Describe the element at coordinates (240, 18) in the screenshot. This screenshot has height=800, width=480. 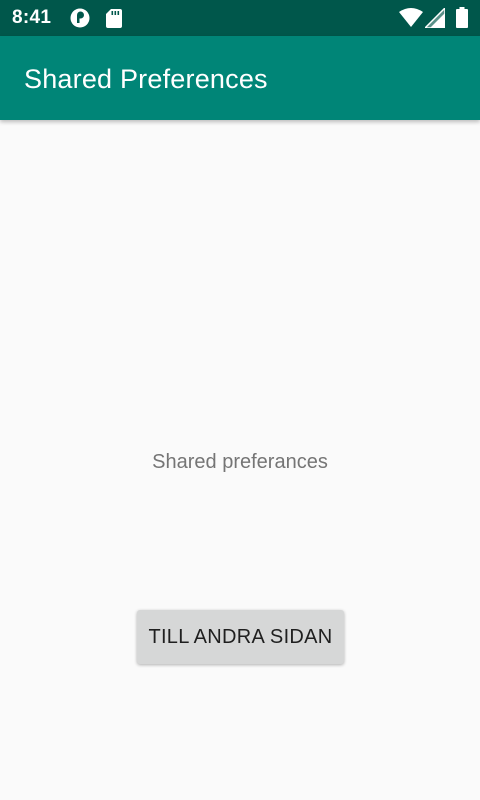
I see `status-bar: 8:41` at that location.